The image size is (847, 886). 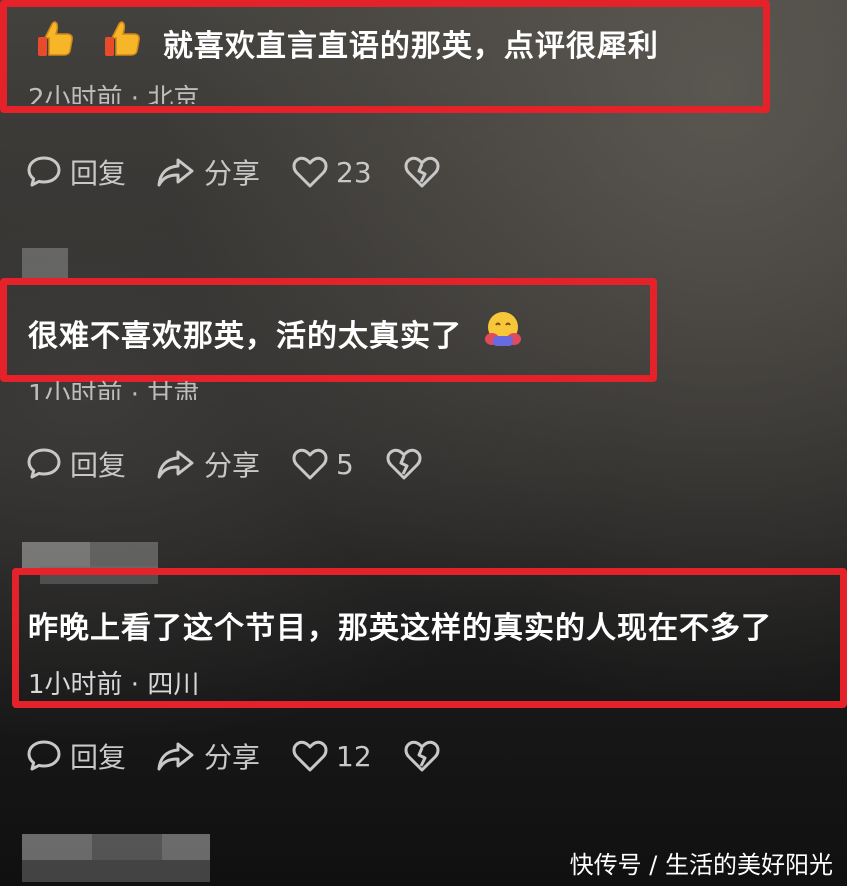 What do you see at coordinates (410, 46) in the screenshot?
I see `comment-1-text: 就喜欢直言直语的那英，点评很犀利` at bounding box center [410, 46].